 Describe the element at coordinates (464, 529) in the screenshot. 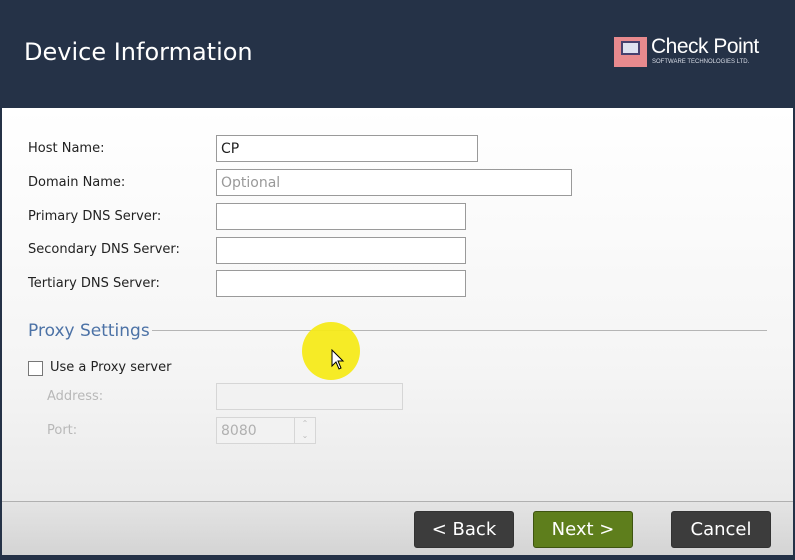

I see `back-button: < Back` at that location.